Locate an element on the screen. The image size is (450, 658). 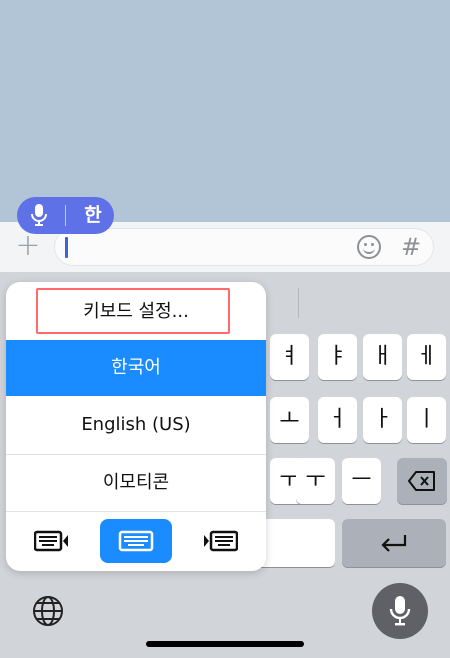
key-e: ㅔ is located at coordinates (426, 357).